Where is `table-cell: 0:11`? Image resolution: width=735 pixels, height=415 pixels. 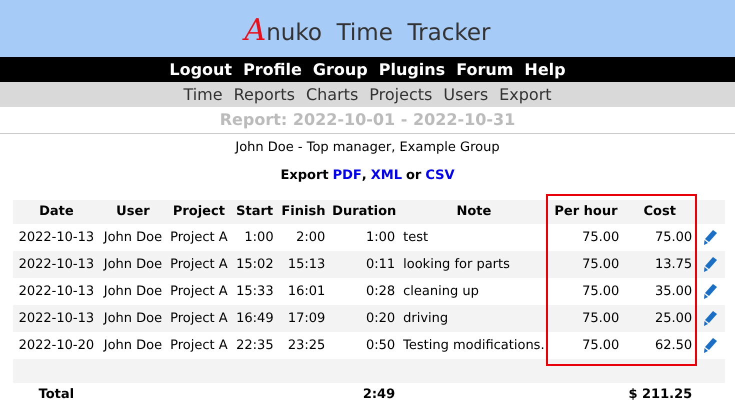
table-cell: 0:11 is located at coordinates (364, 264).